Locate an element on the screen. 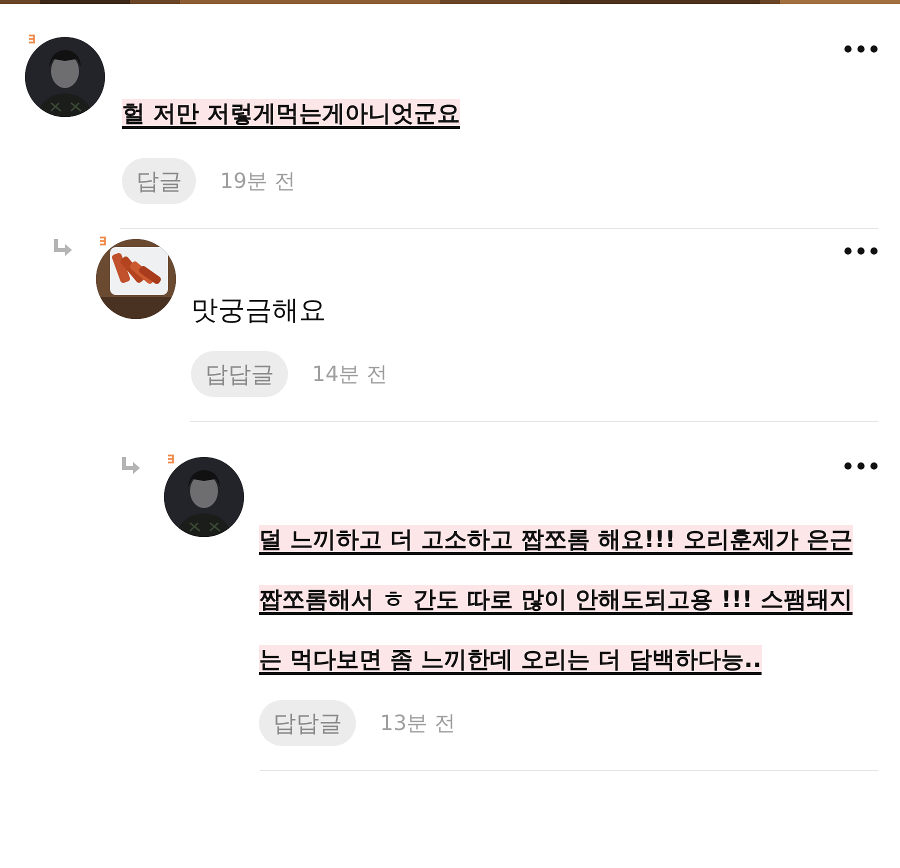  comment-time: 13분 전 is located at coordinates (418, 723).